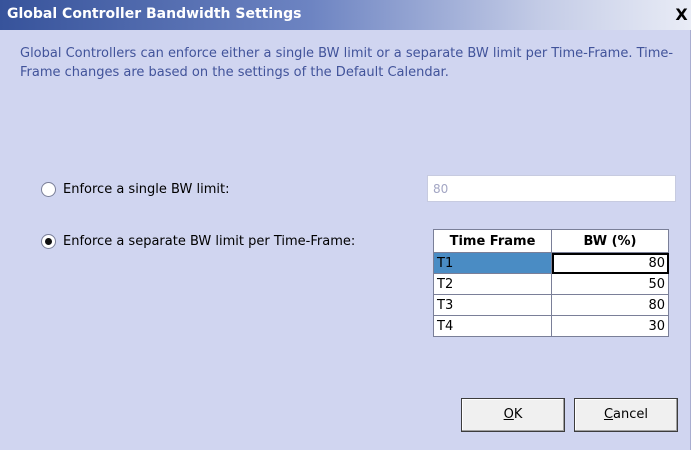  Describe the element at coordinates (48, 241) in the screenshot. I see `separate-limit-radio` at that location.